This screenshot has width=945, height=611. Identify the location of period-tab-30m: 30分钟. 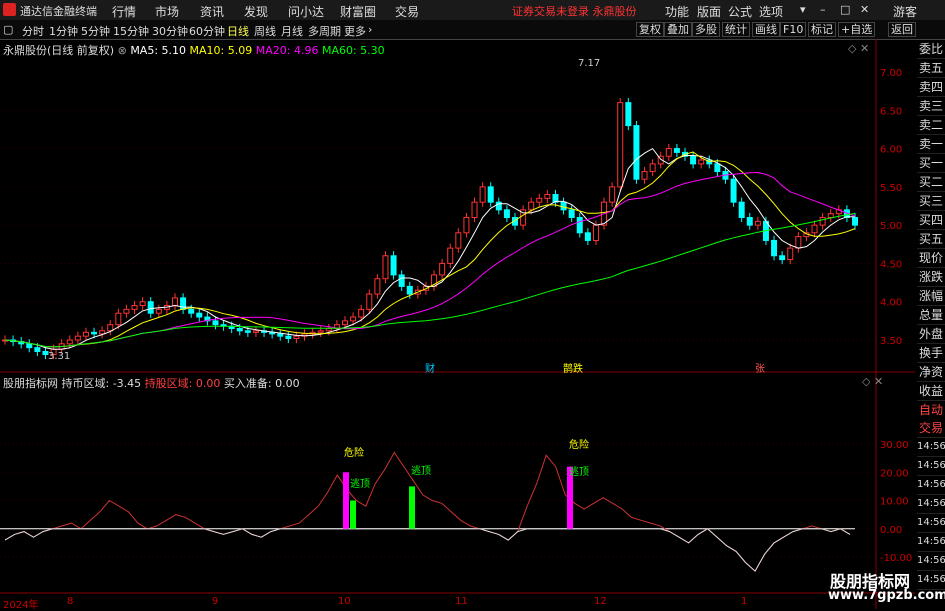
(170, 31).